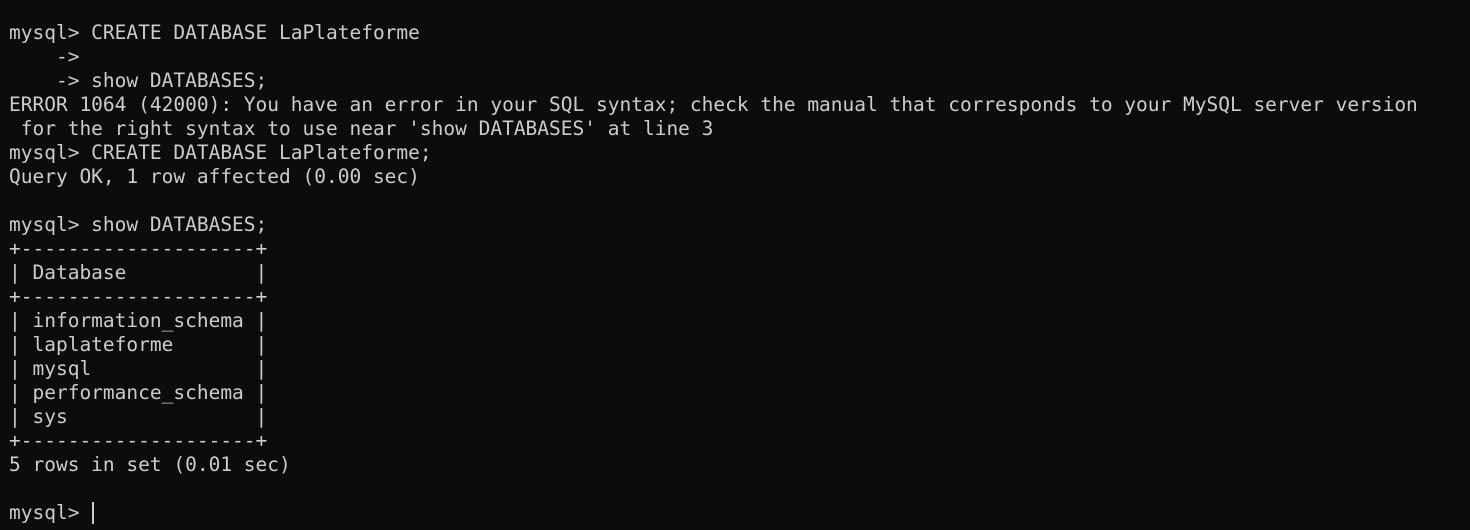 This screenshot has height=530, width=1470. What do you see at coordinates (44, 56) in the screenshot?
I see `terminal-line: ->` at bounding box center [44, 56].